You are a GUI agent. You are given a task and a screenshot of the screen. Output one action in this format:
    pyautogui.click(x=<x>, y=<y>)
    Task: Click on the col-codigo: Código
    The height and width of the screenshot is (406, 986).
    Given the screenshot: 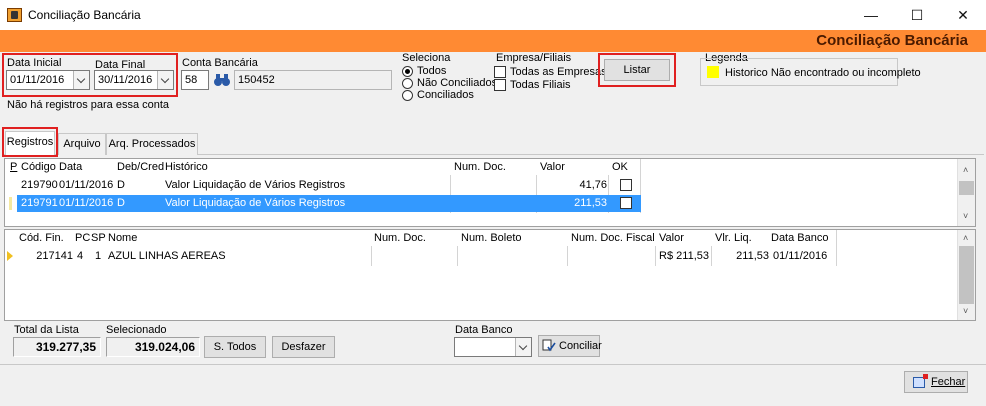 What is the action you would take?
    pyautogui.click(x=38, y=167)
    